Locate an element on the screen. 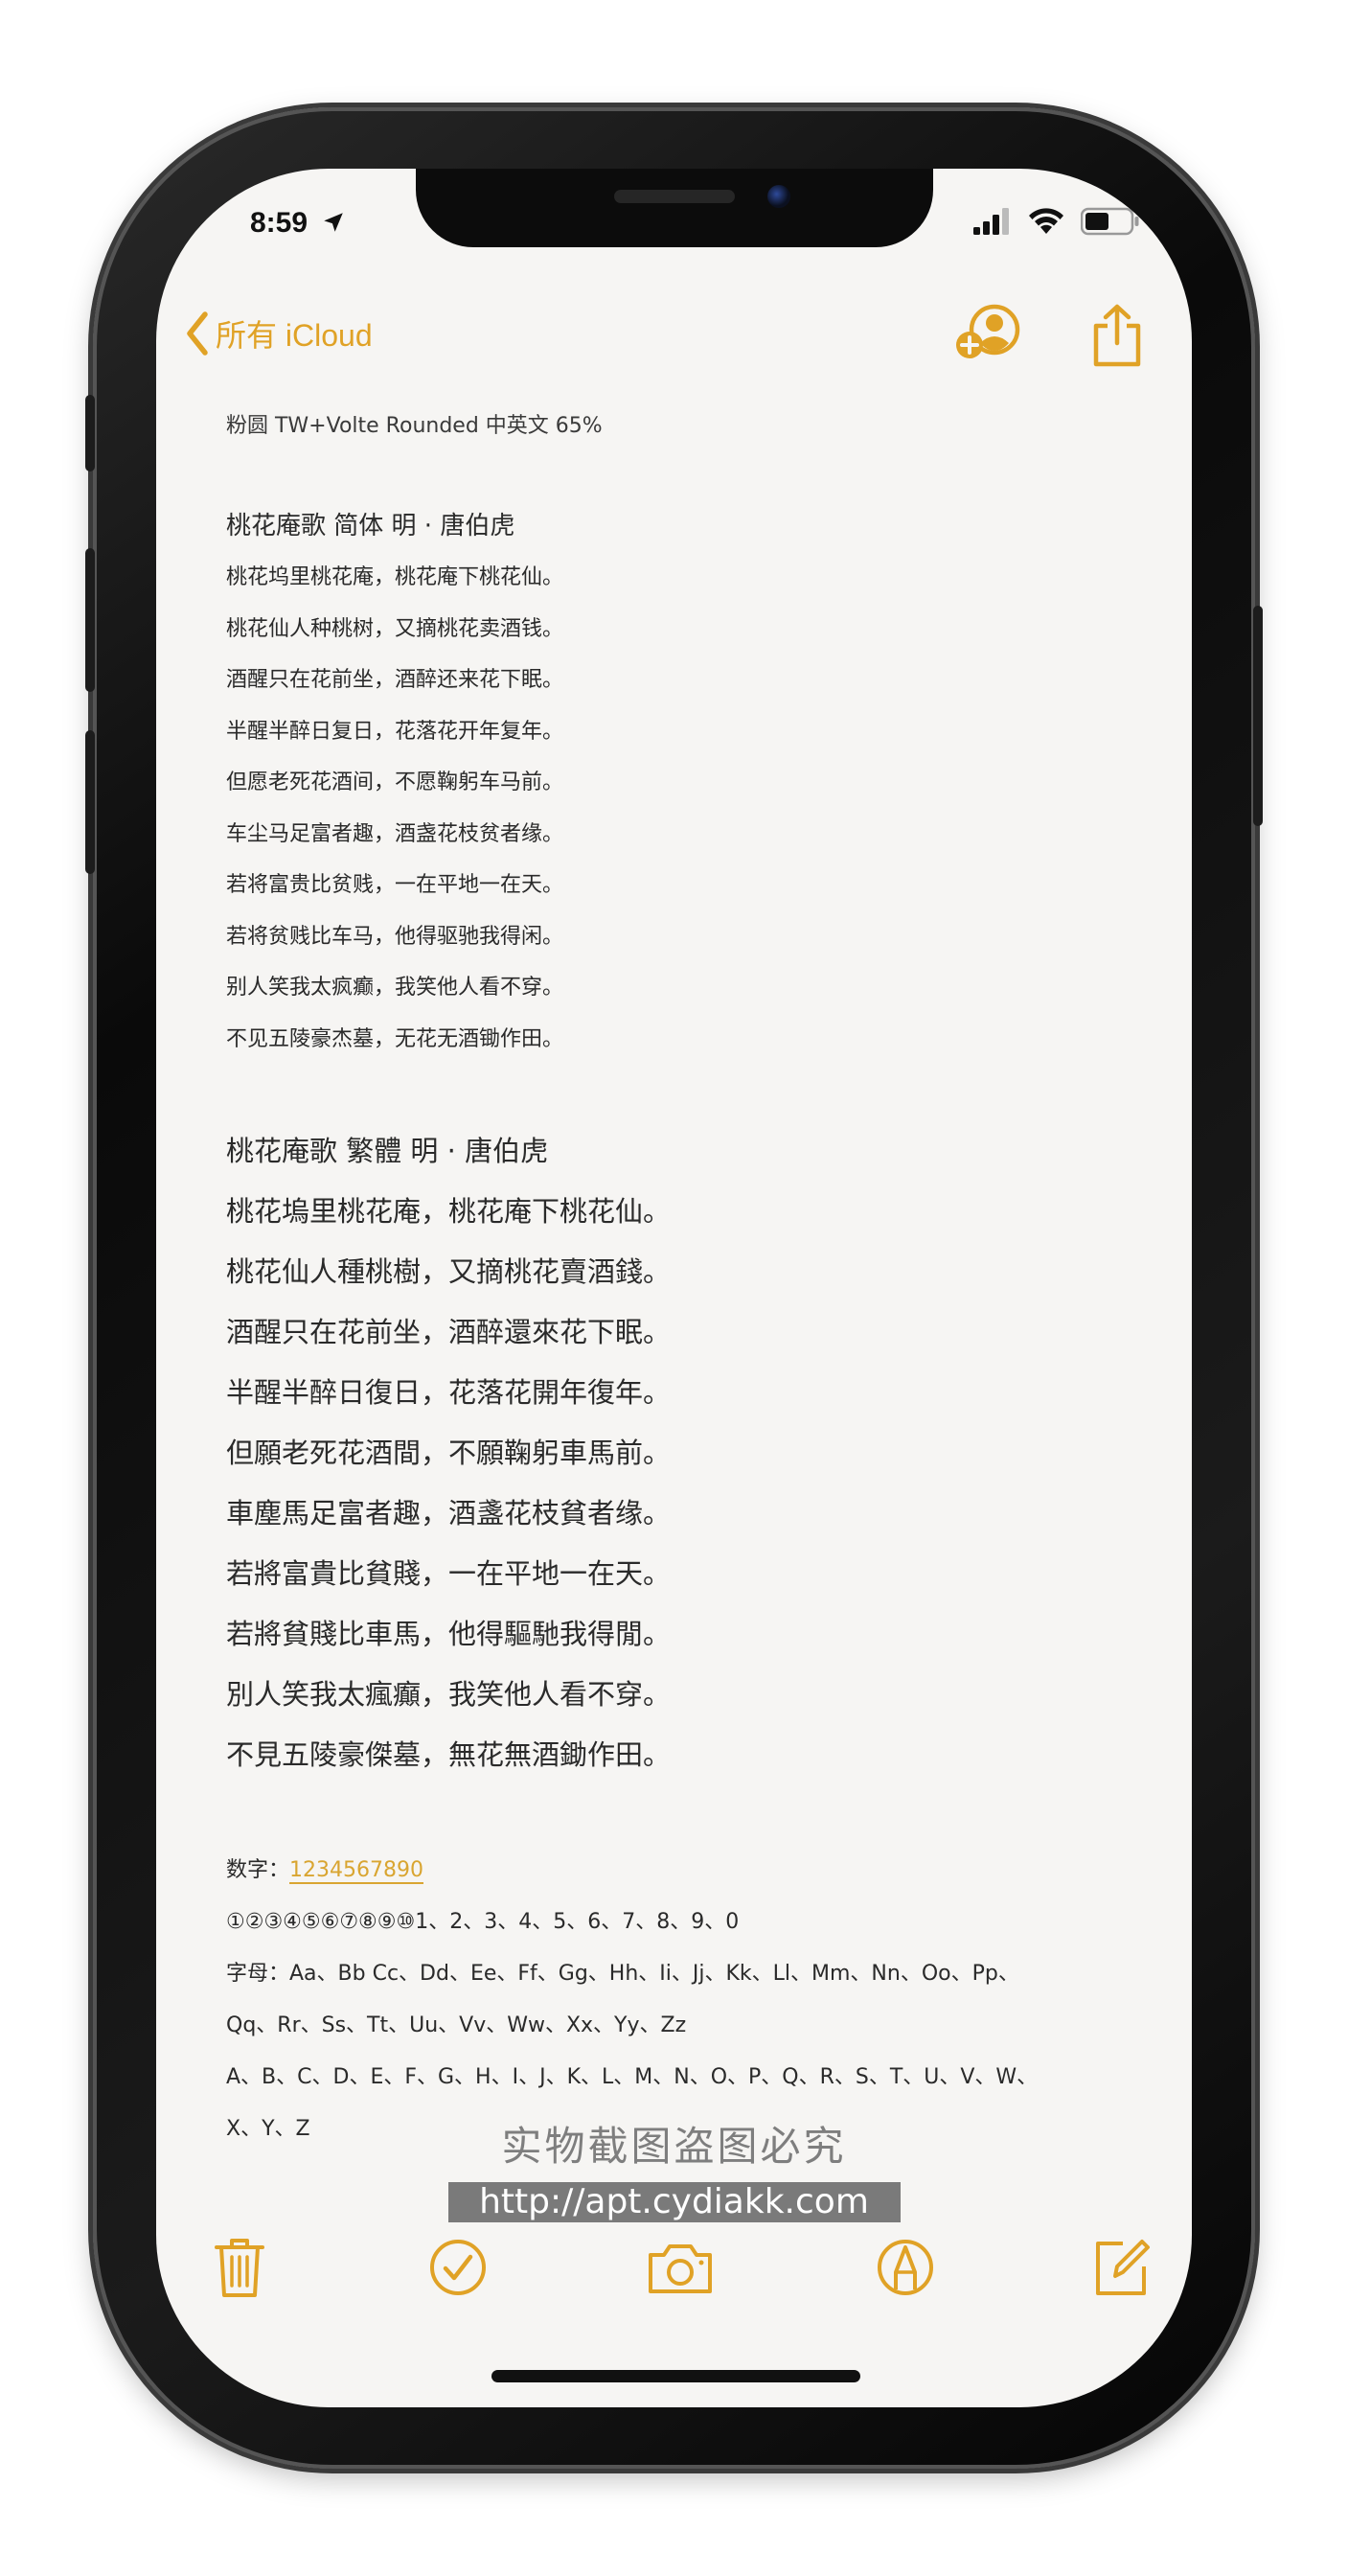  poem-line: 若将富贵比贫贱，一在平地一在天。 is located at coordinates (395, 885).